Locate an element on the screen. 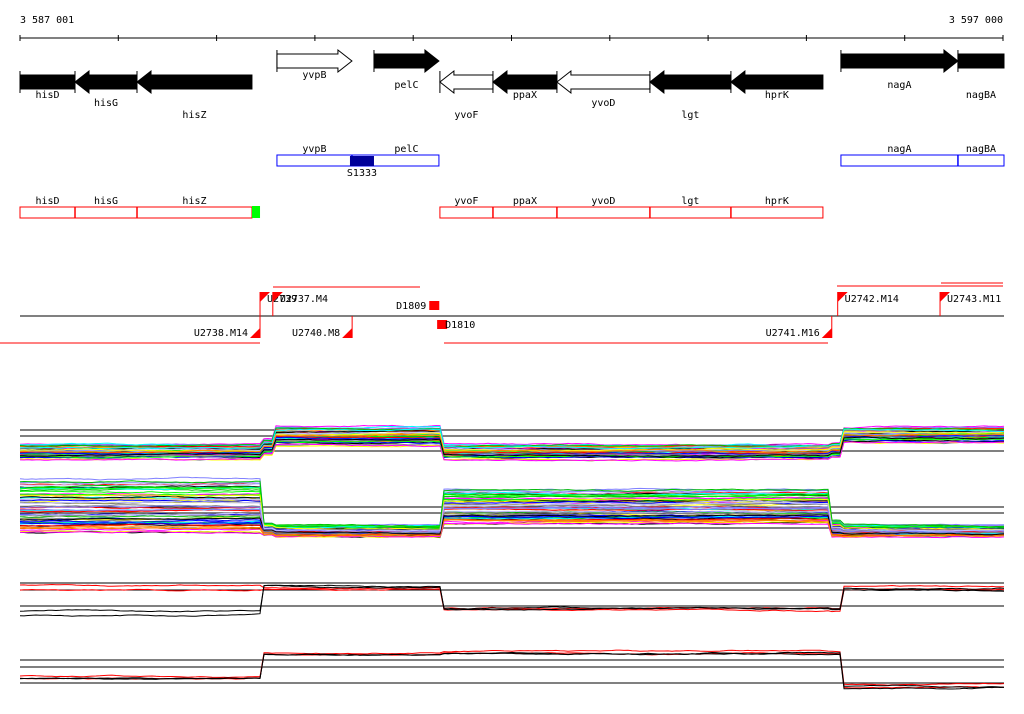  gene-label-hisD: hisD is located at coordinates (47, 95).